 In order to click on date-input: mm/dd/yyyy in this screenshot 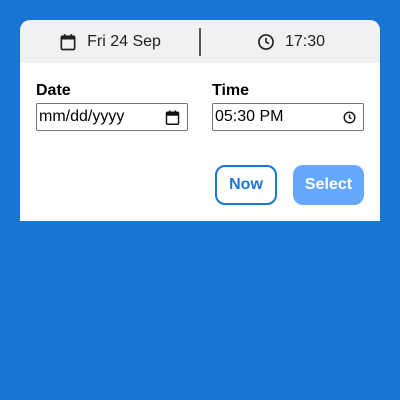, I will do `click(112, 117)`.